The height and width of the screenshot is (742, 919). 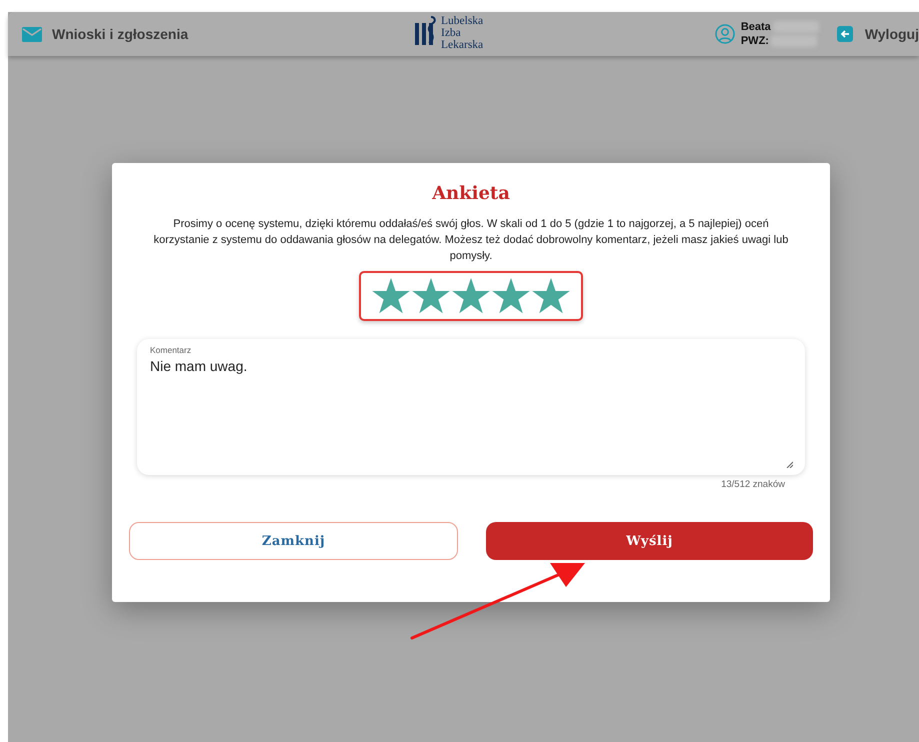 I want to click on envelope-icon, so click(x=32, y=34).